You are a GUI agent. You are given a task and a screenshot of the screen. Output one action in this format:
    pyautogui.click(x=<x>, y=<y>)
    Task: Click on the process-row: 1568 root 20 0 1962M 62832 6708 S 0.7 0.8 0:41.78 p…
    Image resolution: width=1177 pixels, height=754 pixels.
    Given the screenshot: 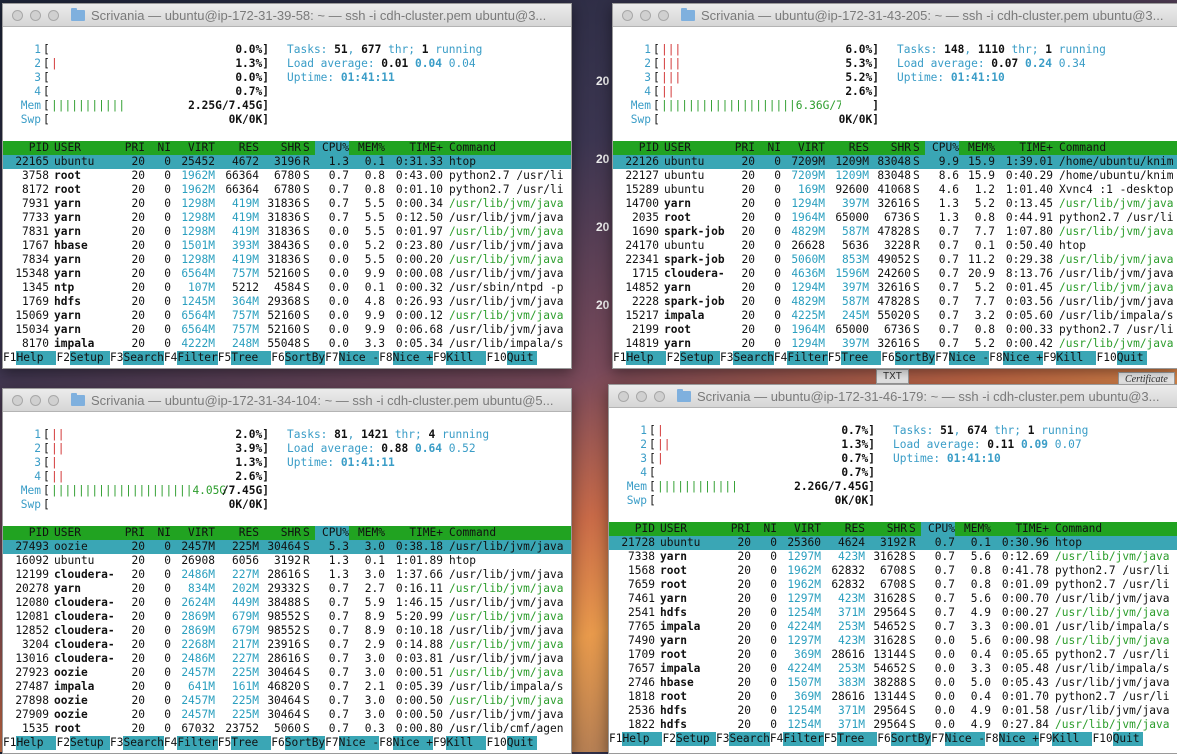 What is the action you would take?
    pyautogui.click(x=893, y=571)
    